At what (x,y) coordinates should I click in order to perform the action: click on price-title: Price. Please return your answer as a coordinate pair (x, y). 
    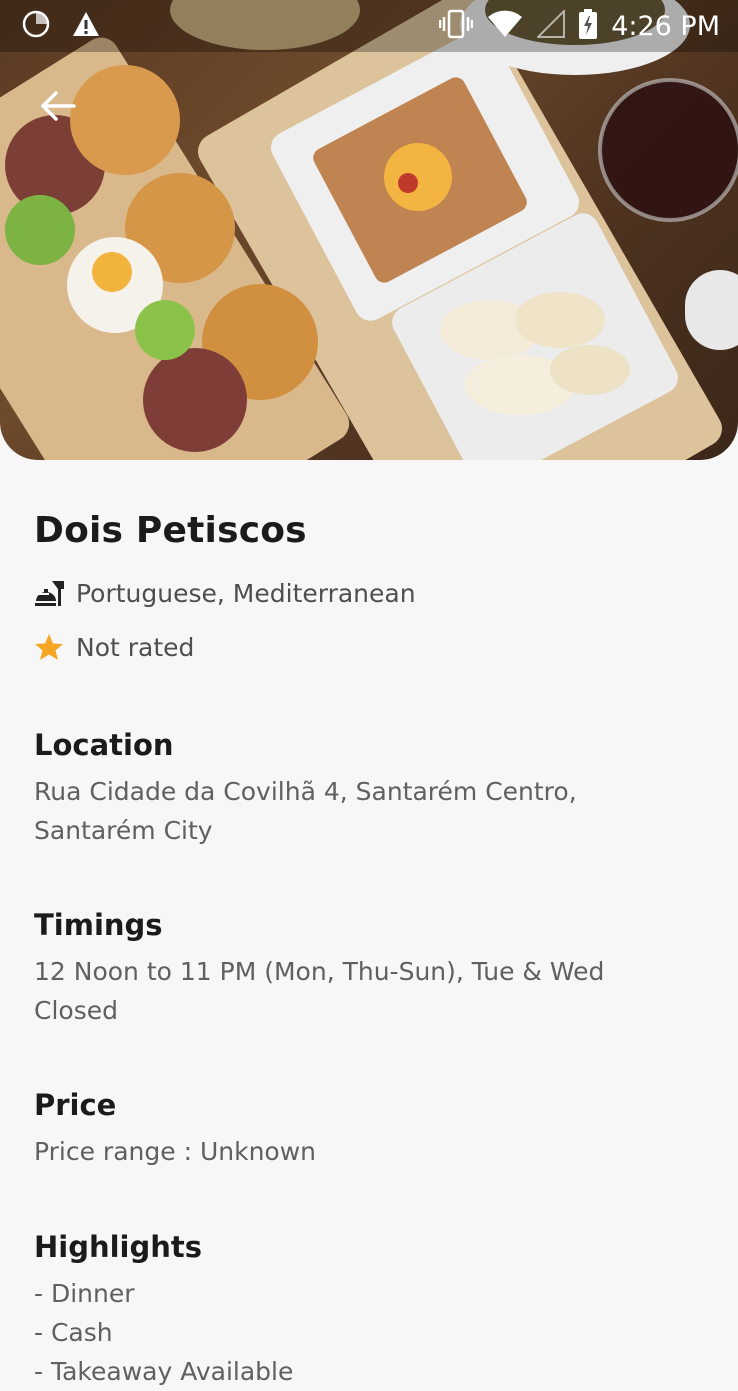
    Looking at the image, I should click on (75, 1105).